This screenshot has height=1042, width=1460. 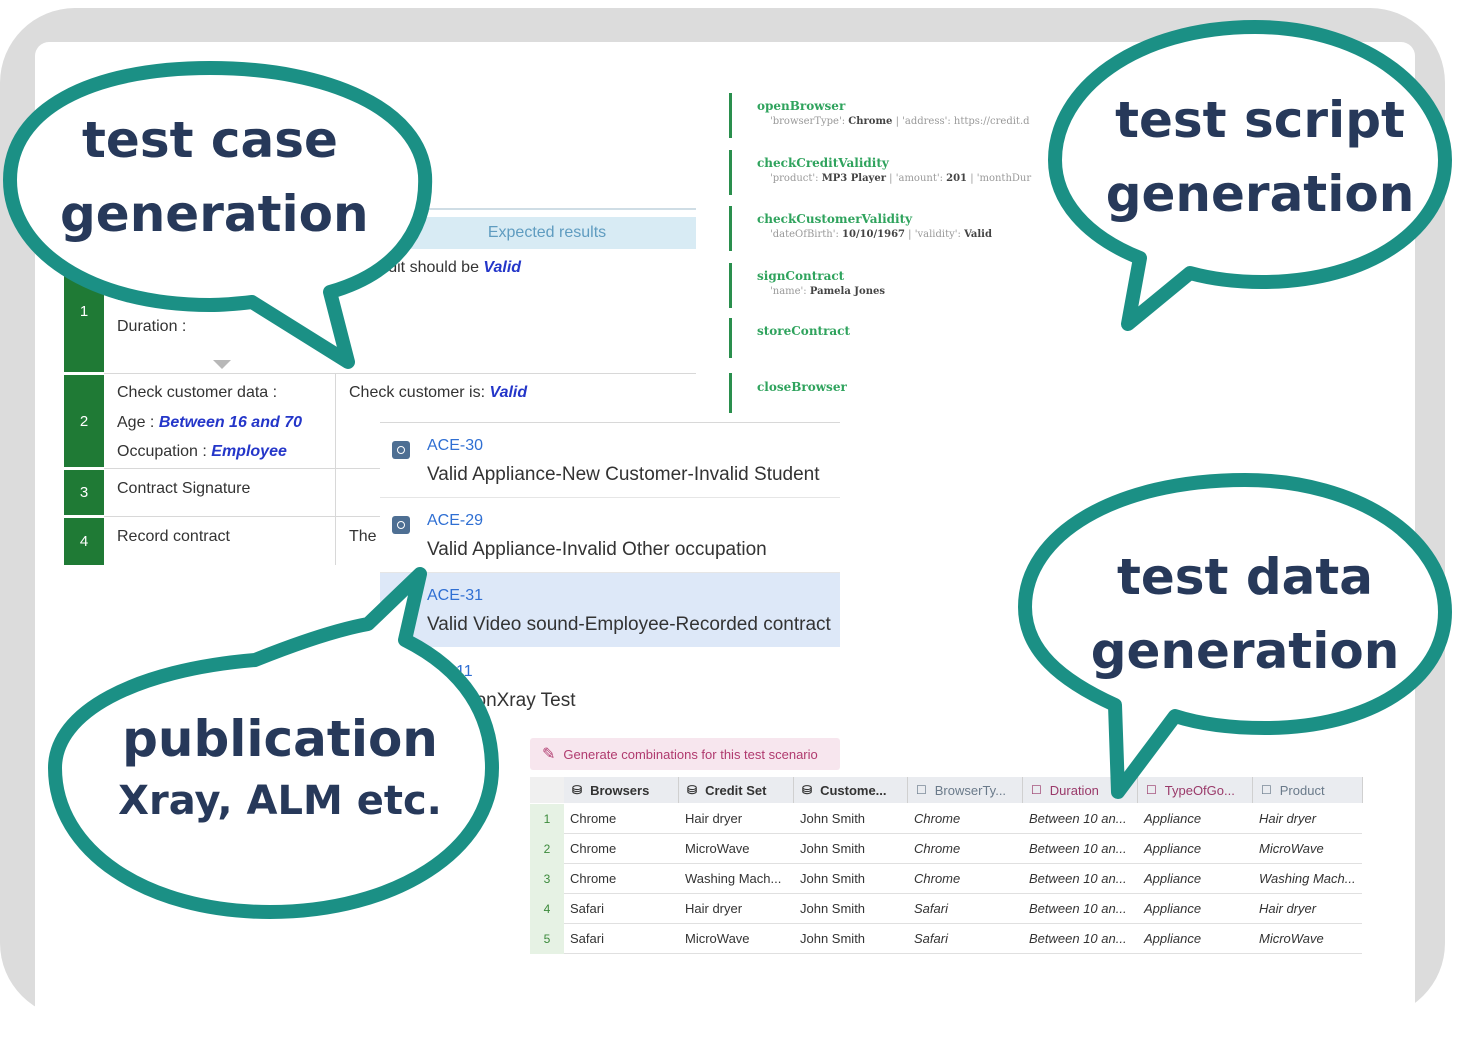 I want to click on test-case-bubble-text: test case generation, so click(x=214, y=177).